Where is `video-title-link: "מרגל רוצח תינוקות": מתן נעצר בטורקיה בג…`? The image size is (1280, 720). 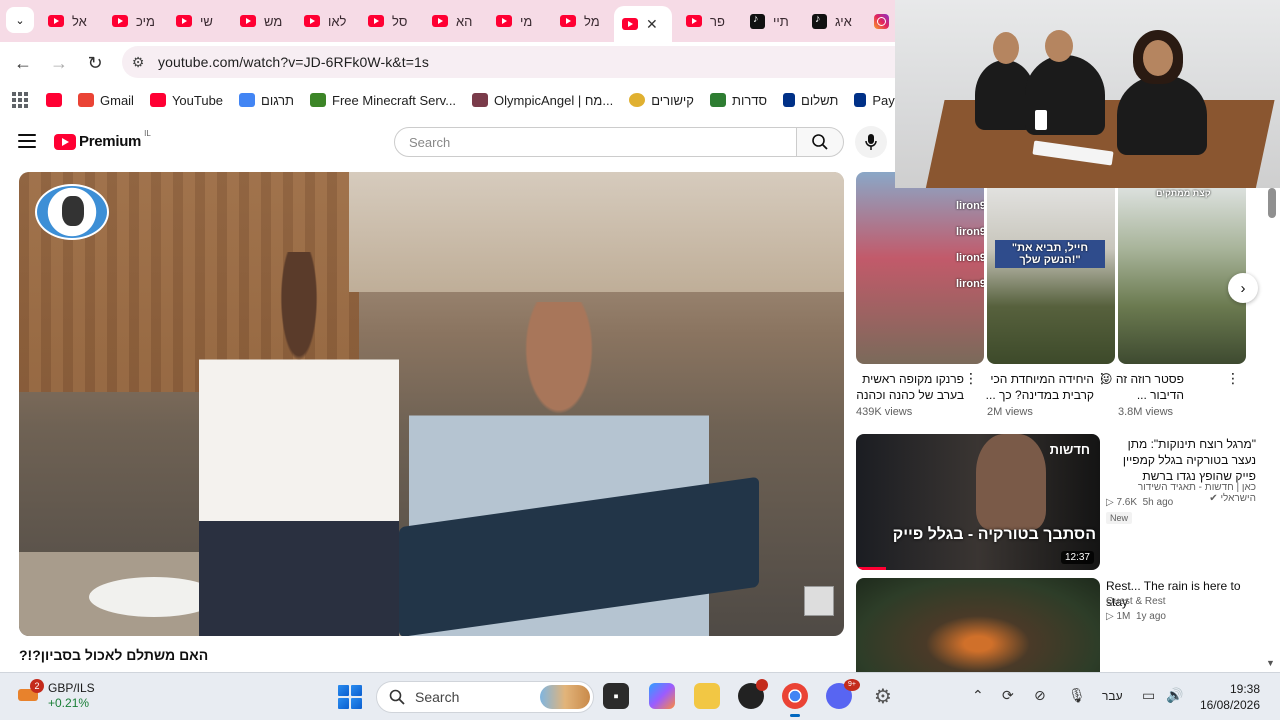
video-title-link: "מרגל רוצח תינוקות": מתן נעצר בטורקיה בג… is located at coordinates (1181, 460).